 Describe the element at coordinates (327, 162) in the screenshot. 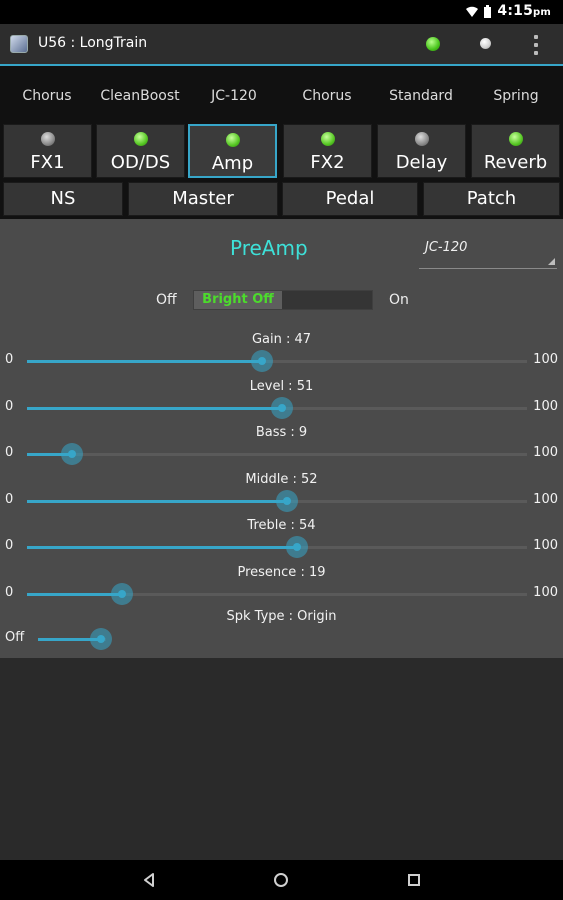

I see `fx2-label: FX2` at that location.